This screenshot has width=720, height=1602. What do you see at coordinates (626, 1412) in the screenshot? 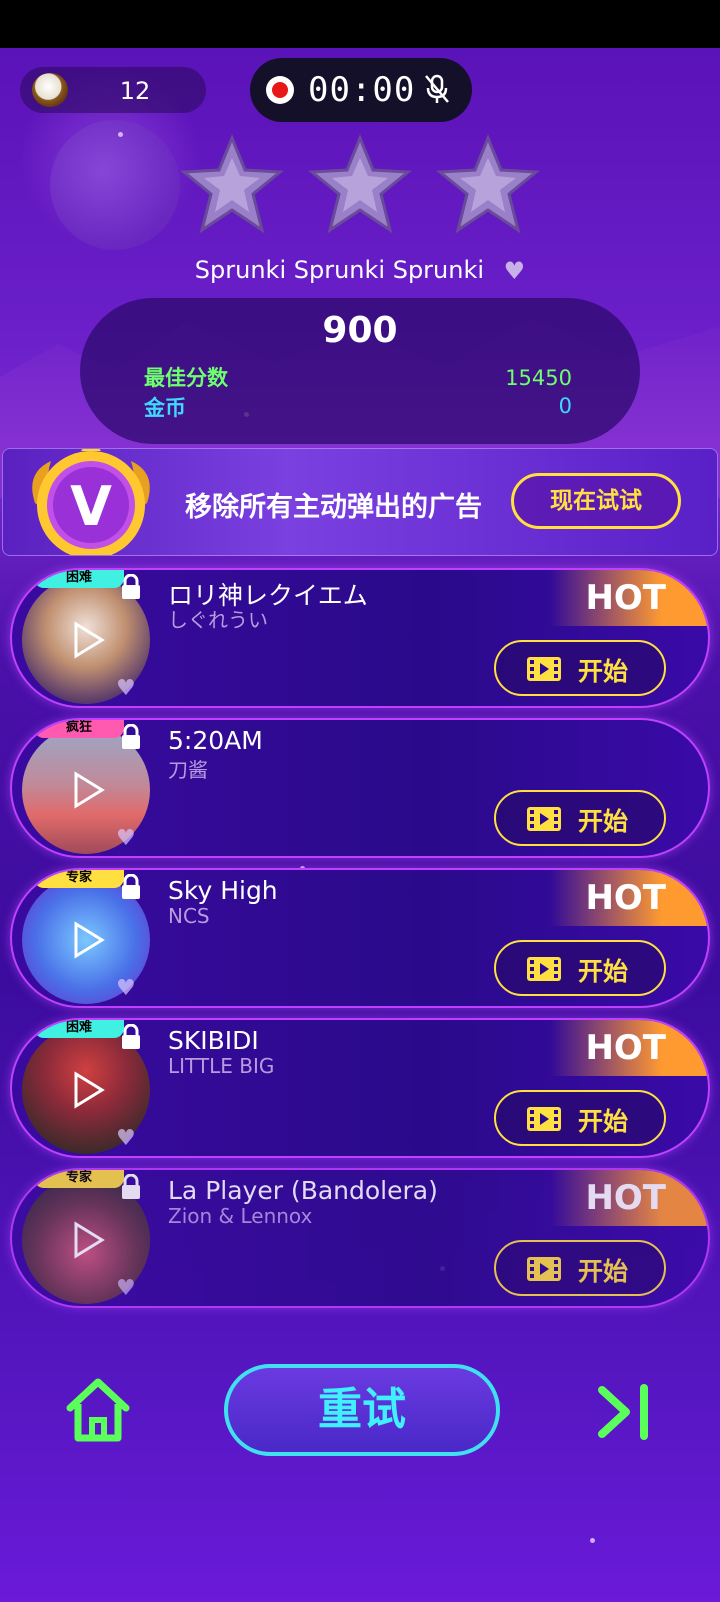
I see `skip-next-icon` at bounding box center [626, 1412].